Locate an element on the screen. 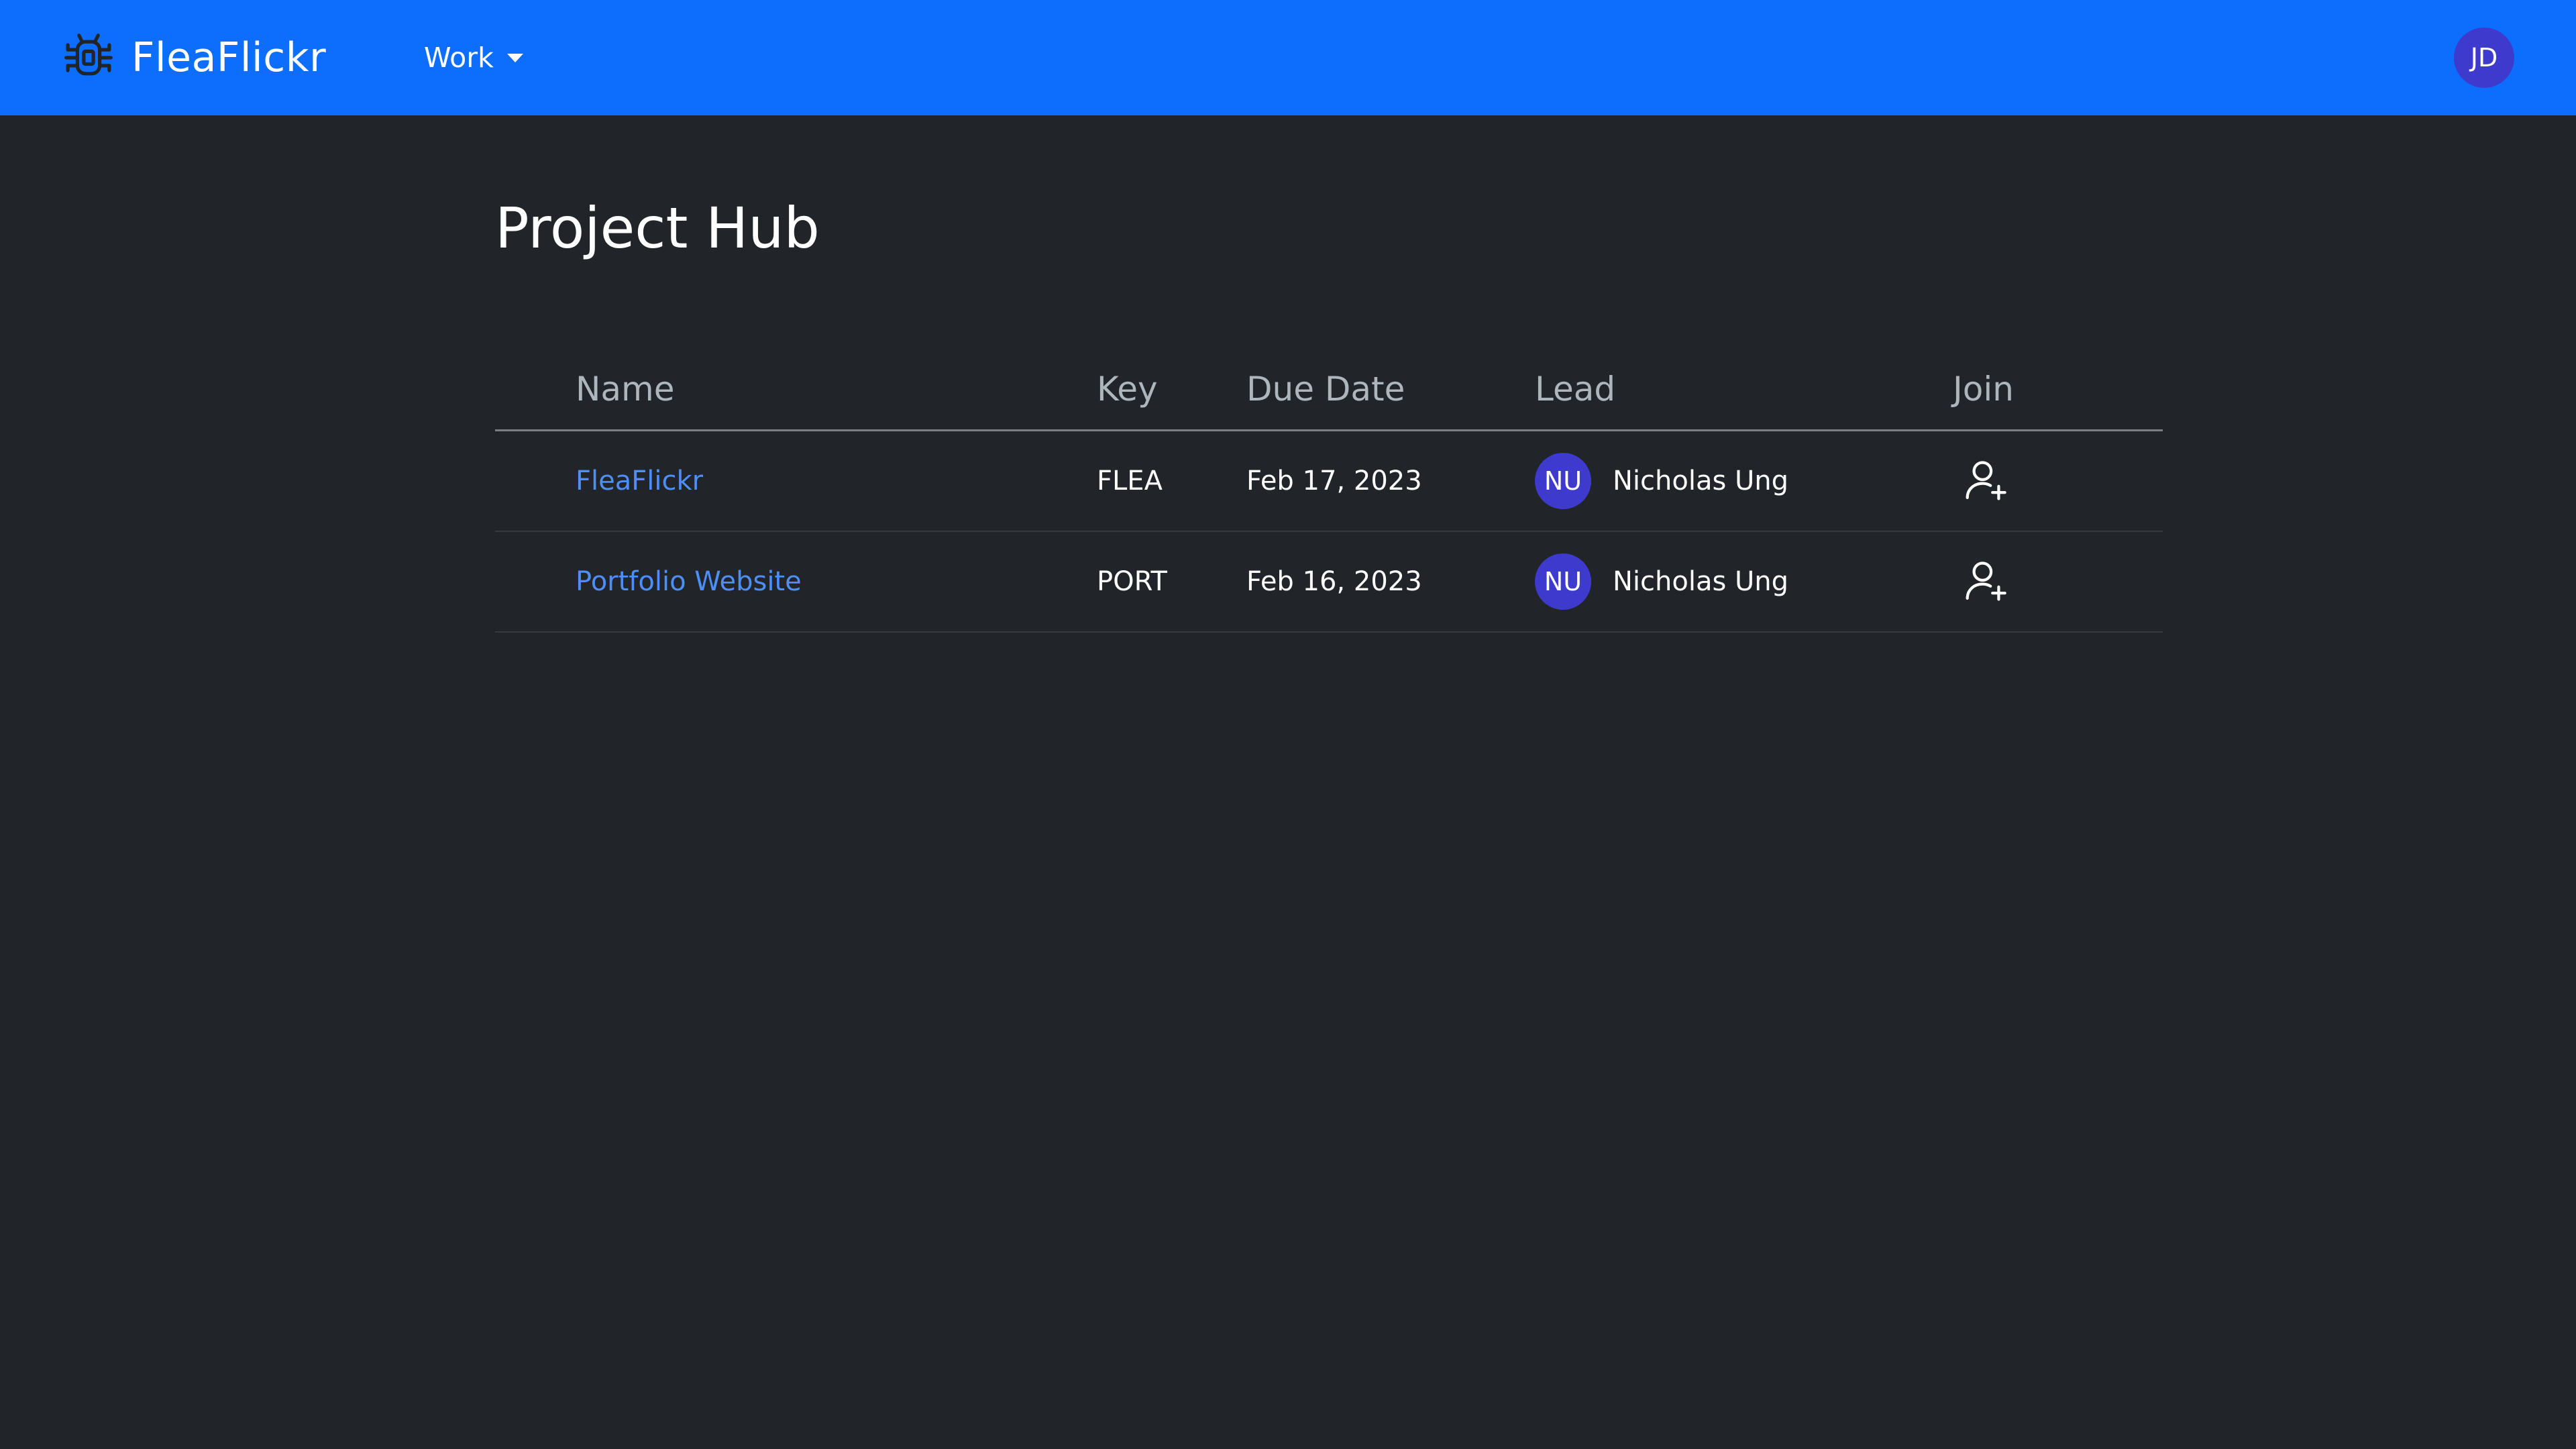  brand-name: FleaFlickr is located at coordinates (229, 57).